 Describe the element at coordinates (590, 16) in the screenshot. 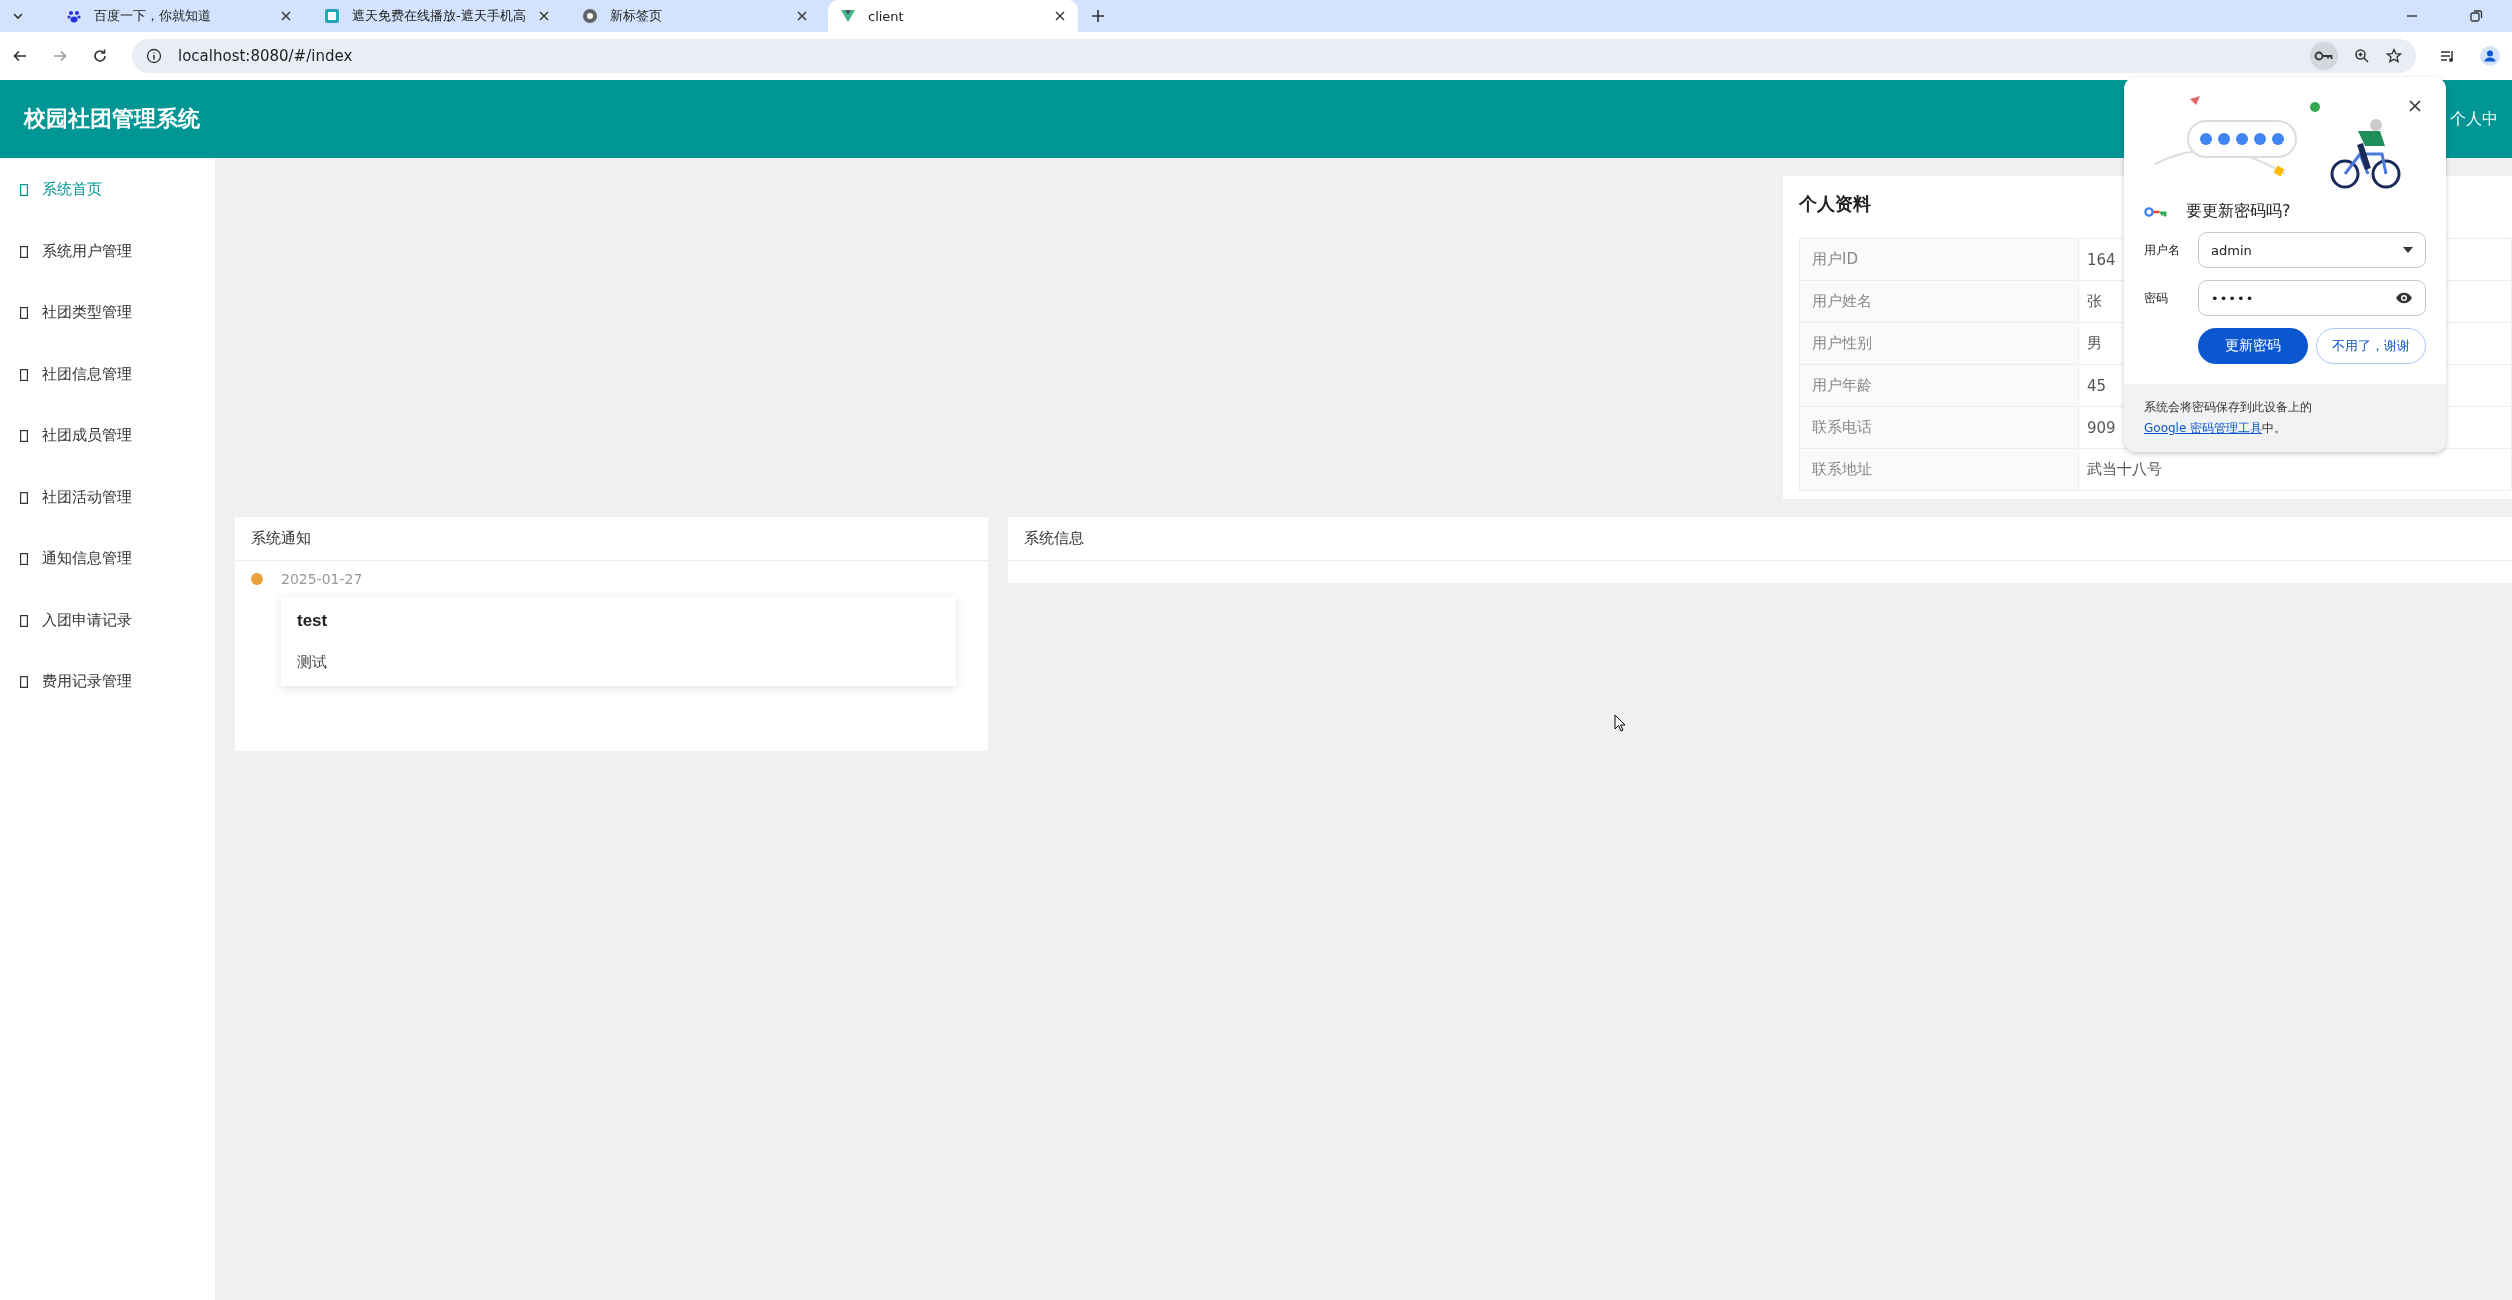

I see `browser-logo-icon` at that location.